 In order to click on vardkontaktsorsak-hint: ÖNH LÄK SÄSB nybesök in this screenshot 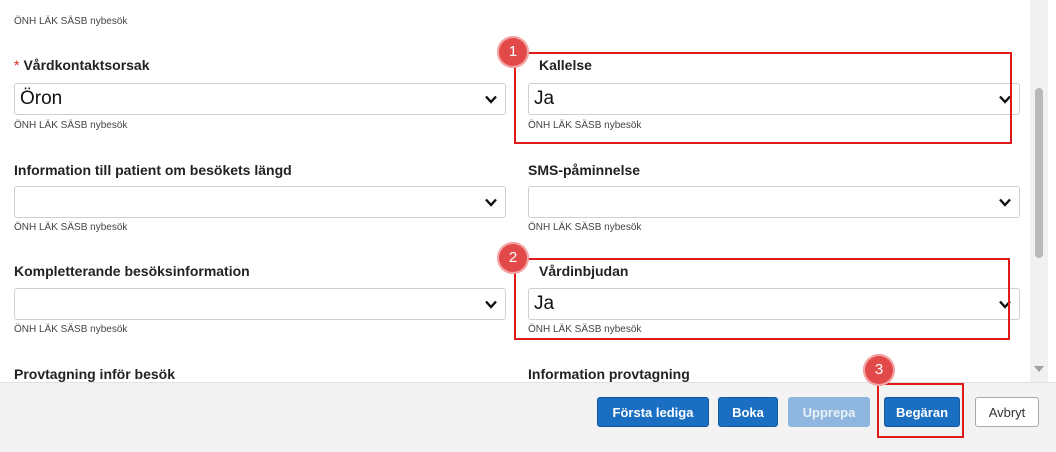, I will do `click(71, 125)`.